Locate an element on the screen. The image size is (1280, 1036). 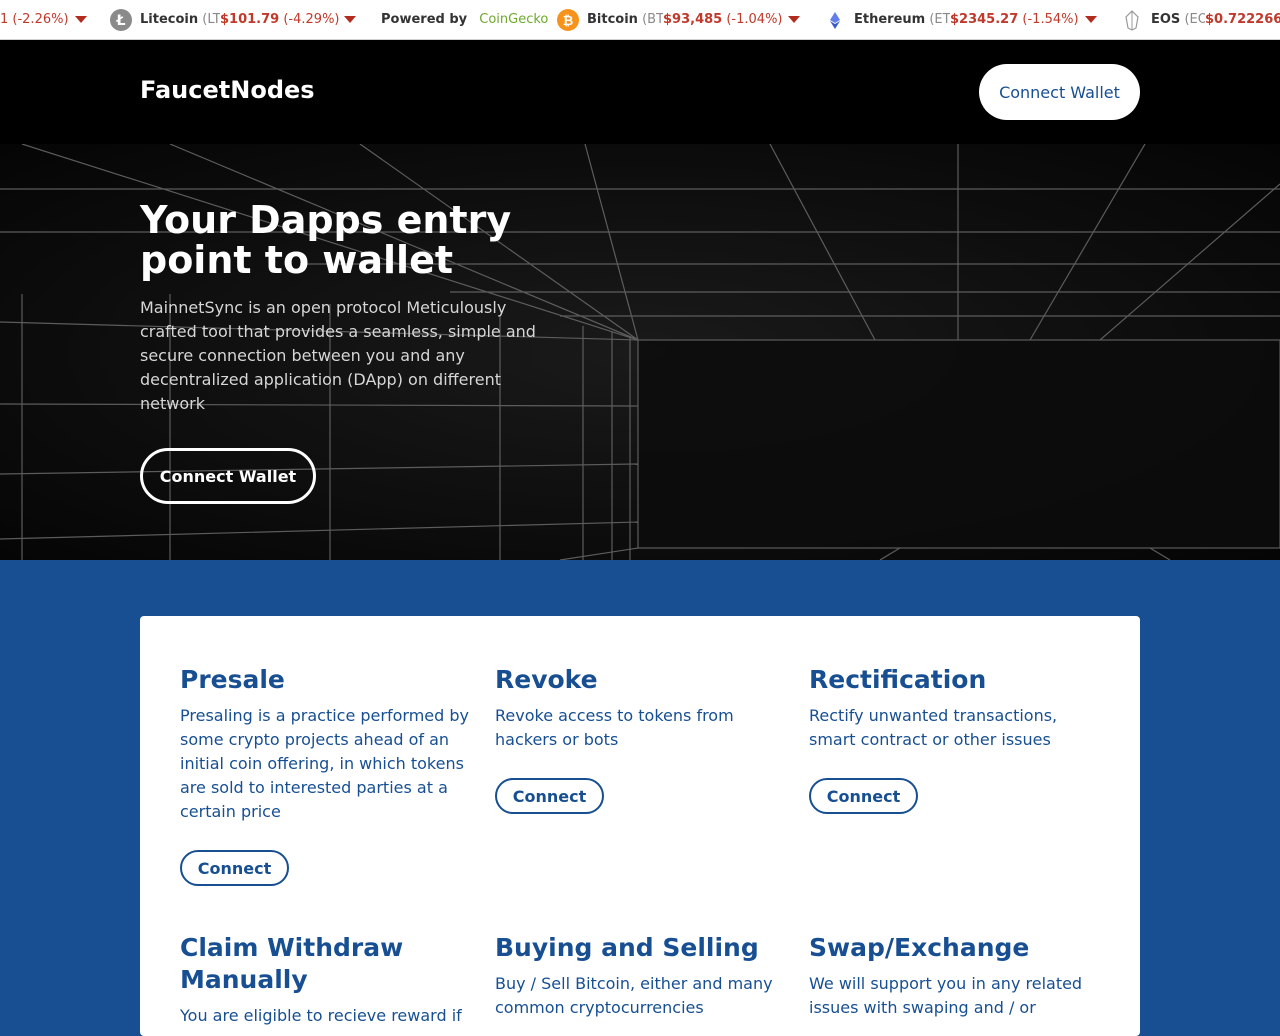
coingecko-link: CoinGecko is located at coordinates (513, 19).